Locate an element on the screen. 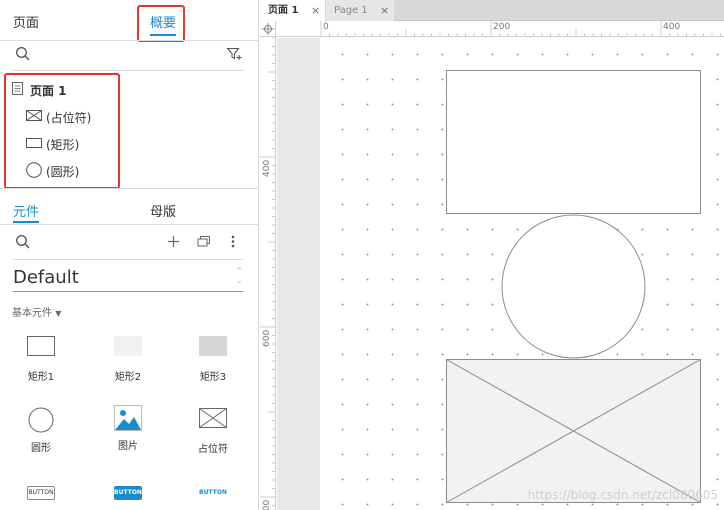  add-icon is located at coordinates (173, 243).